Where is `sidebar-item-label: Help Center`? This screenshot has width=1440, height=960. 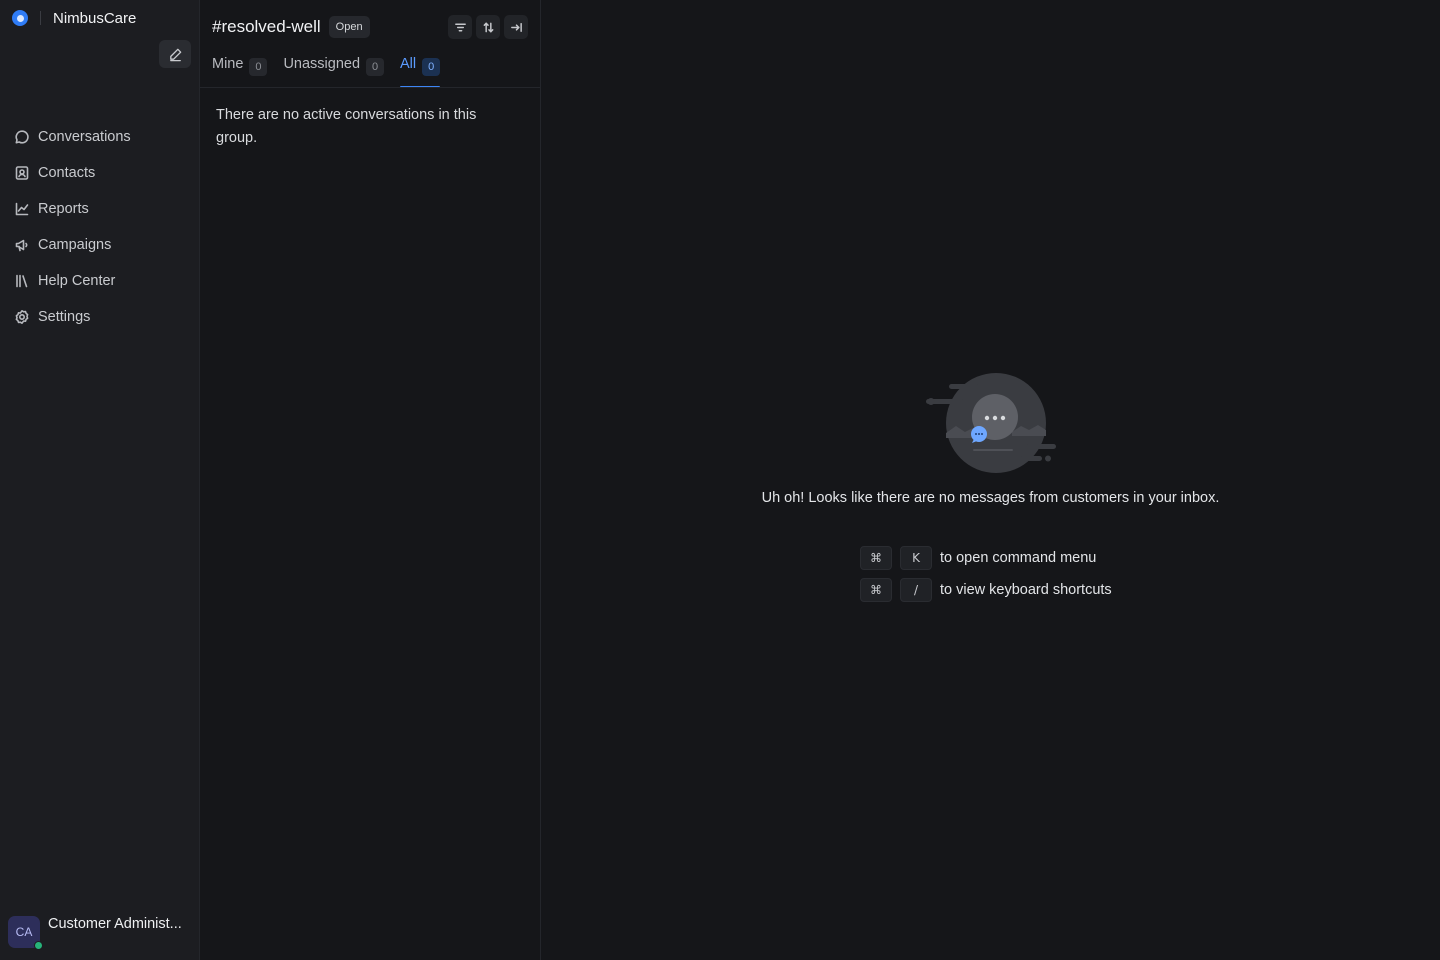
sidebar-item-label: Help Center is located at coordinates (77, 281).